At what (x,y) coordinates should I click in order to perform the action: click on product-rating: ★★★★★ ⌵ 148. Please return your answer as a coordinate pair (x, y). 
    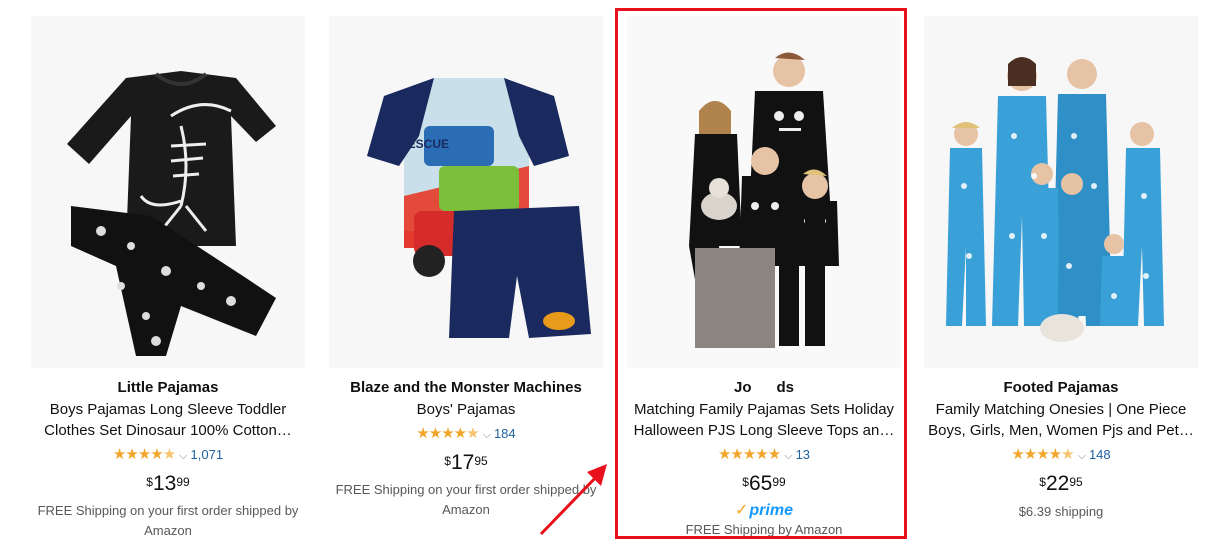
    Looking at the image, I should click on (1061, 454).